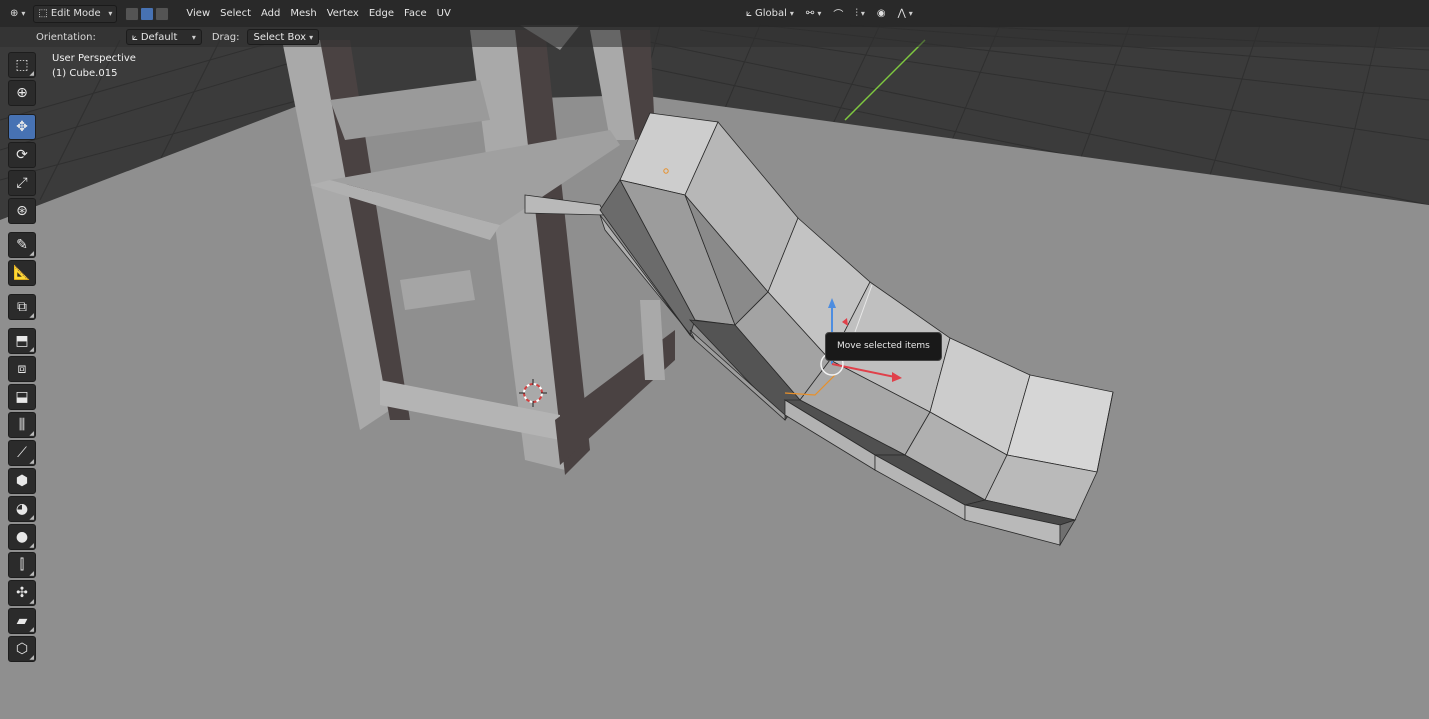  Describe the element at coordinates (159, 37) in the screenshot. I see `orientation-value: Default` at that location.